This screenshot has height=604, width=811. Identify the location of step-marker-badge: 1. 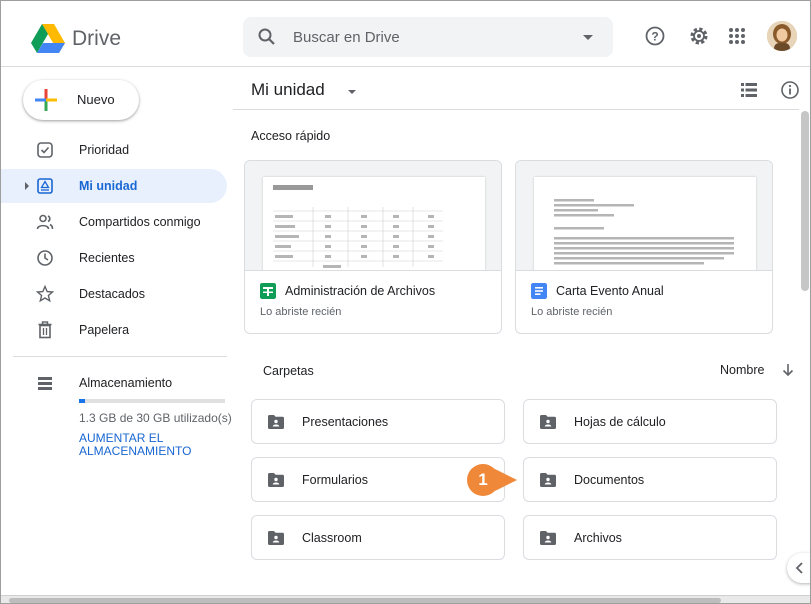
(483, 480).